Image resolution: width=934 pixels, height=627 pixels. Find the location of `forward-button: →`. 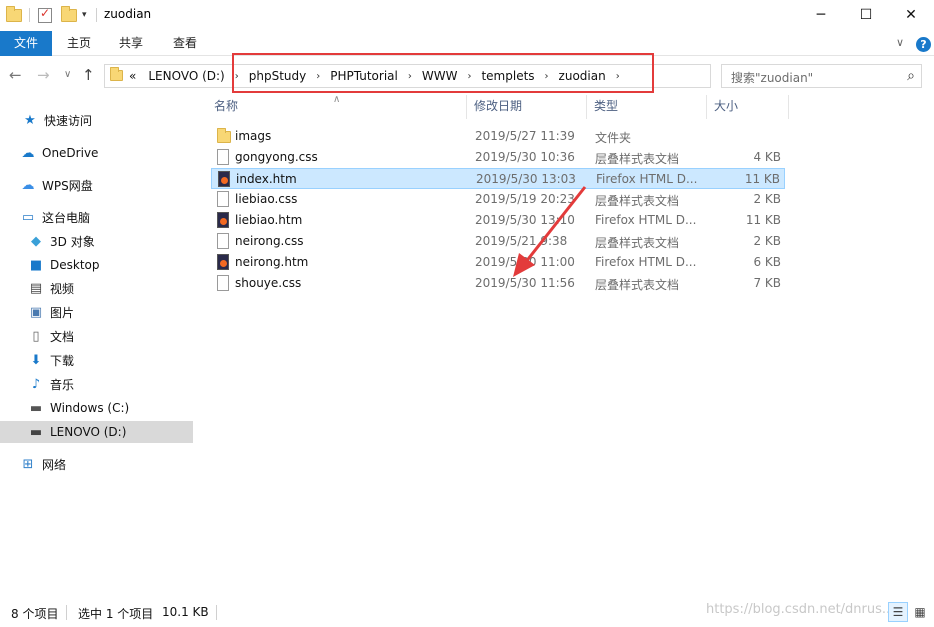

forward-button: → is located at coordinates (43, 75).